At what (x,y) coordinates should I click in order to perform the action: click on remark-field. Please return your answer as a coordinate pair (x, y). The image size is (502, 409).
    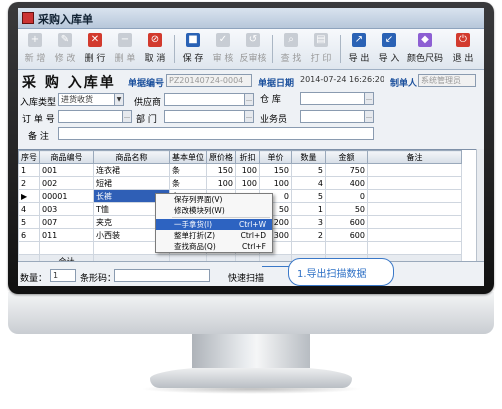
    Looking at the image, I should click on (216, 133).